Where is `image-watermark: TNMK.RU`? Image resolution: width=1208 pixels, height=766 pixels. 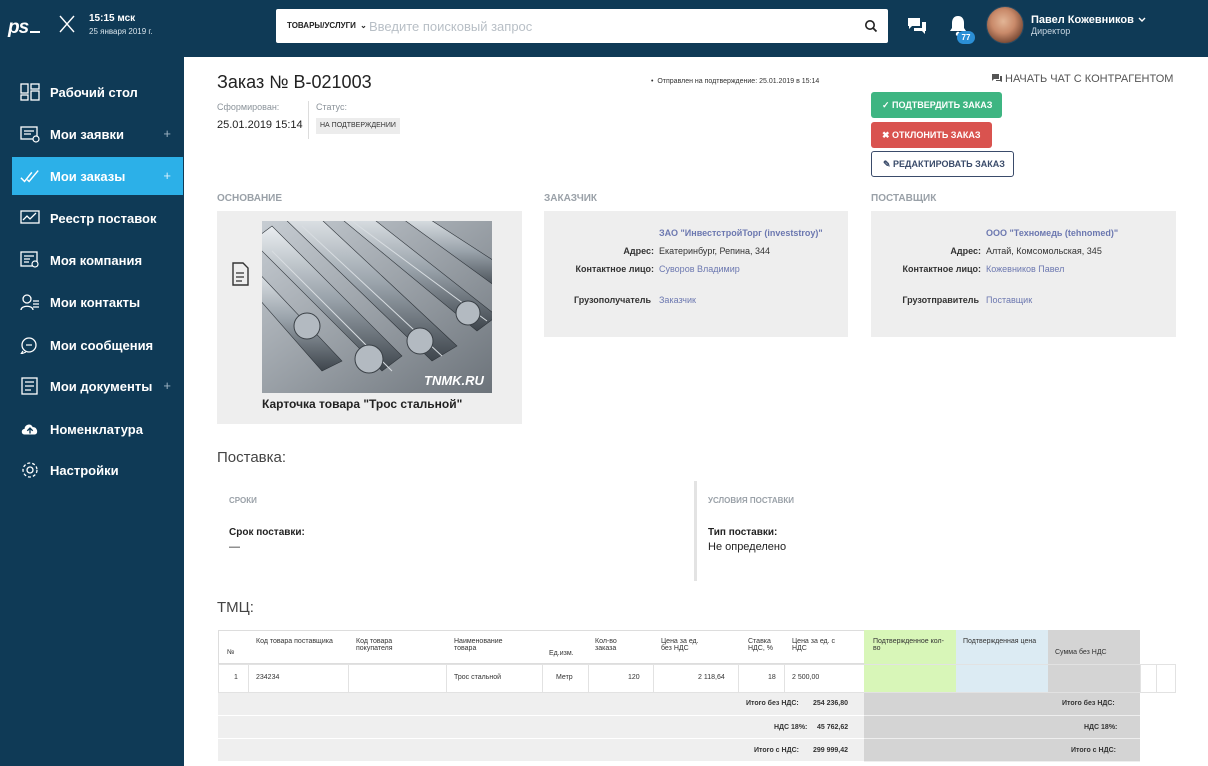 image-watermark: TNMK.RU is located at coordinates (454, 380).